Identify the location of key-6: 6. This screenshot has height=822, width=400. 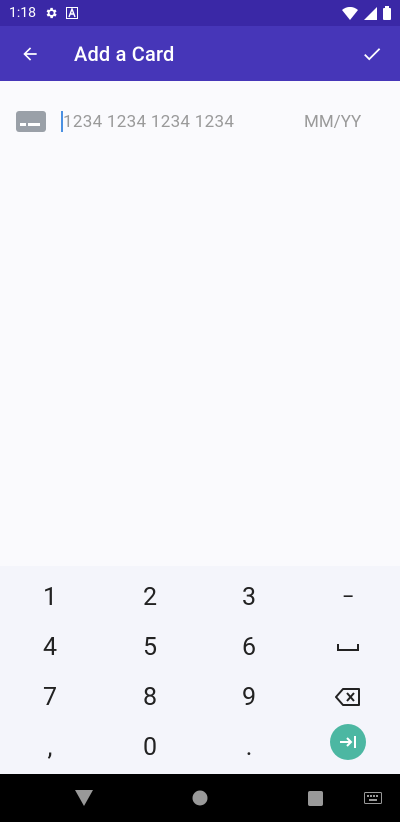
(249, 647).